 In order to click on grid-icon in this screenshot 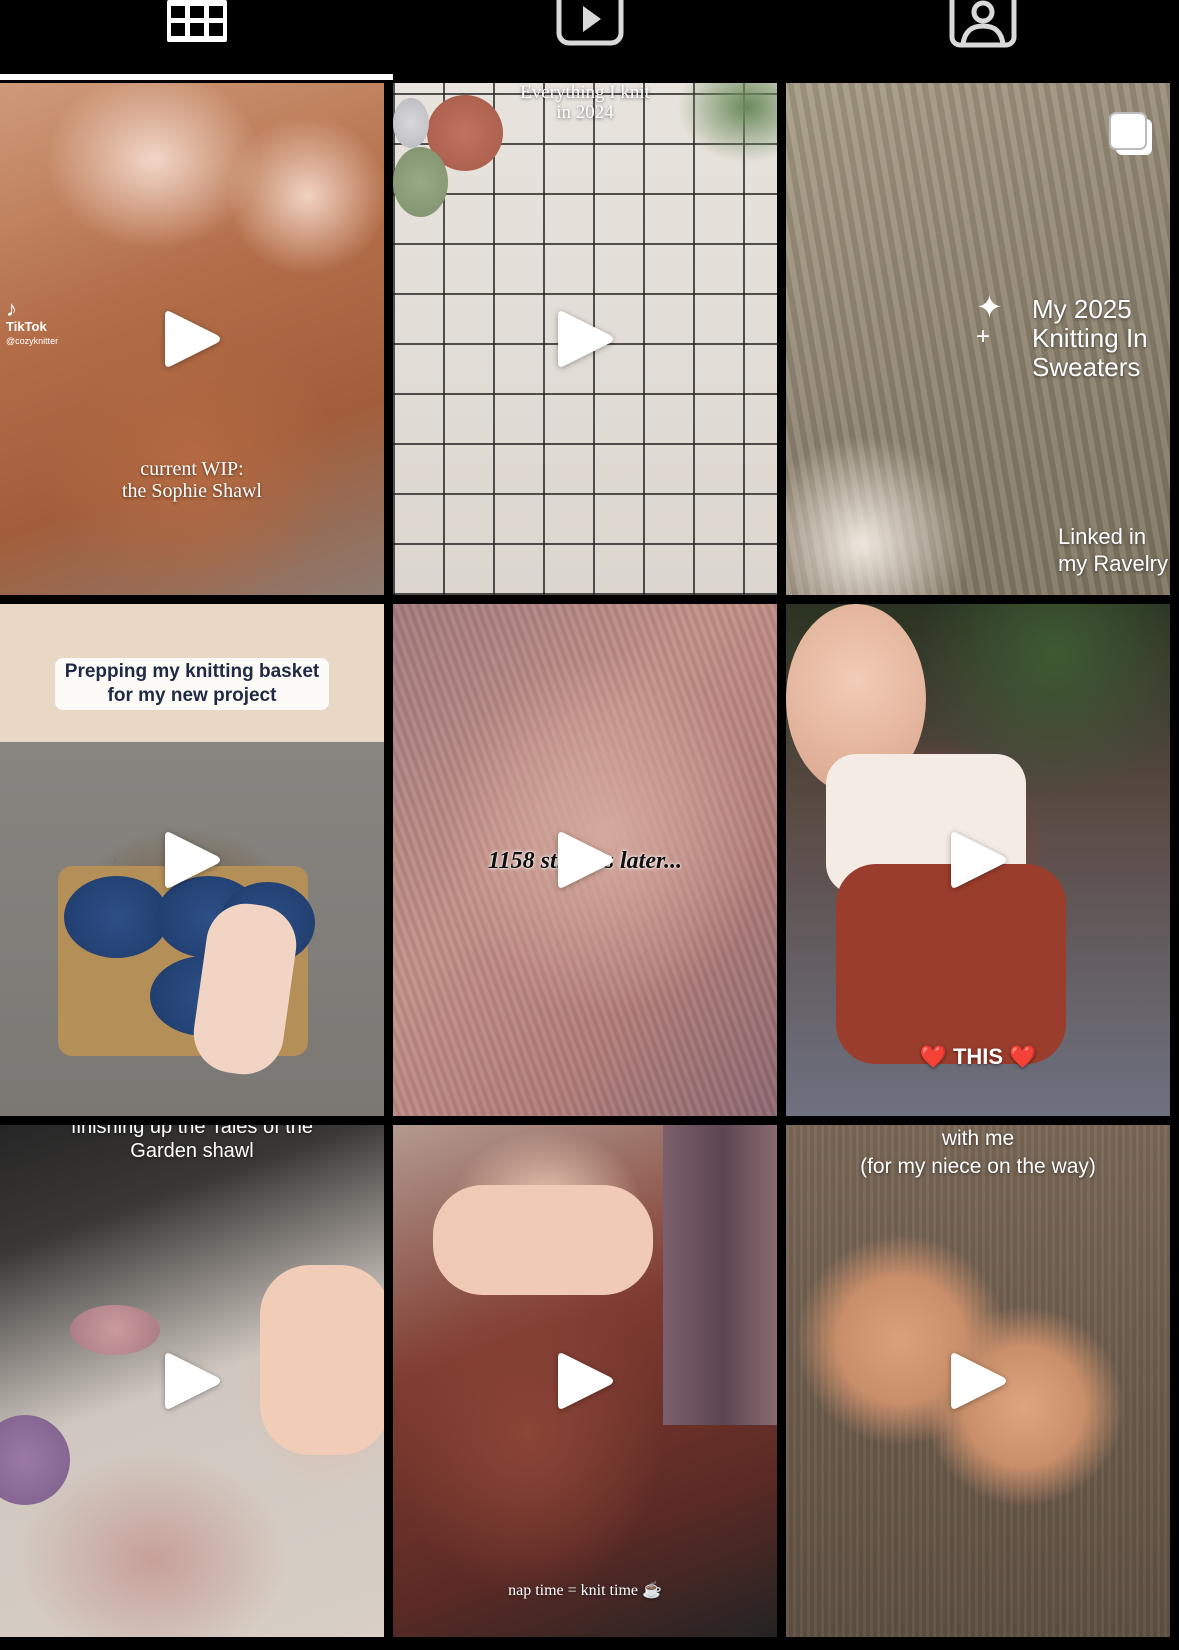, I will do `click(196, 21)`.